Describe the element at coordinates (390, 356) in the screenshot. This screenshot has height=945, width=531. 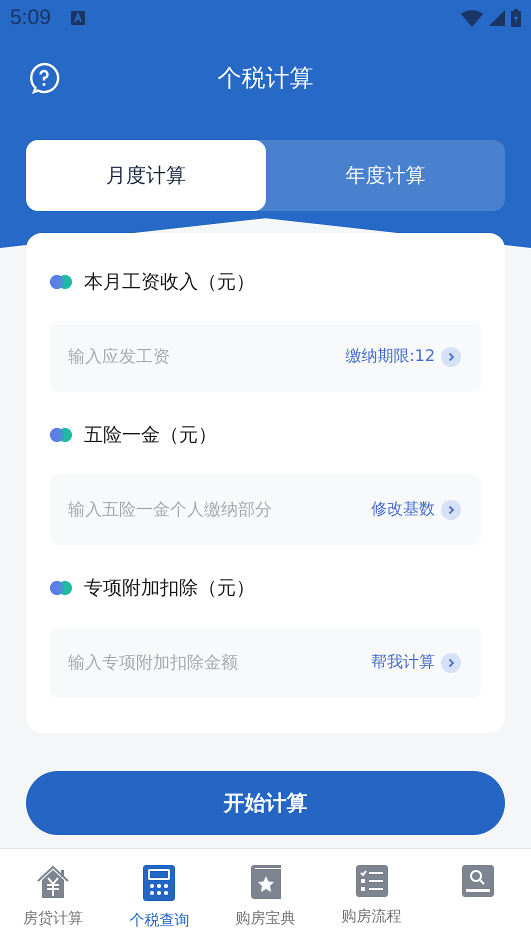
I see `field-action: 缴纳期限:12` at that location.